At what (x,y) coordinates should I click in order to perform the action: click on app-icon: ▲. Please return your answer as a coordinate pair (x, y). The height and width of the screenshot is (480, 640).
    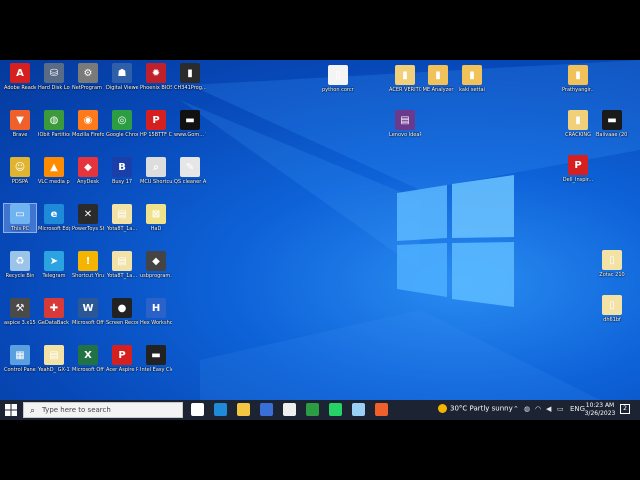
    Looking at the image, I should click on (54, 167).